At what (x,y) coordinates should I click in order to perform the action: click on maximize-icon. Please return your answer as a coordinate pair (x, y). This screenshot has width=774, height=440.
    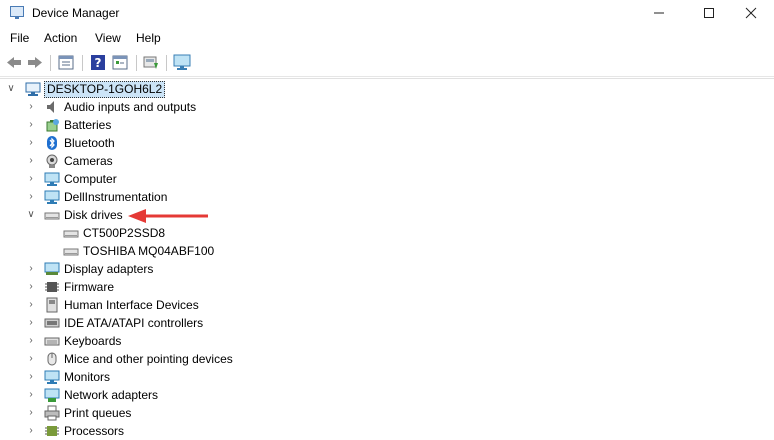
    Looking at the image, I should click on (709, 13).